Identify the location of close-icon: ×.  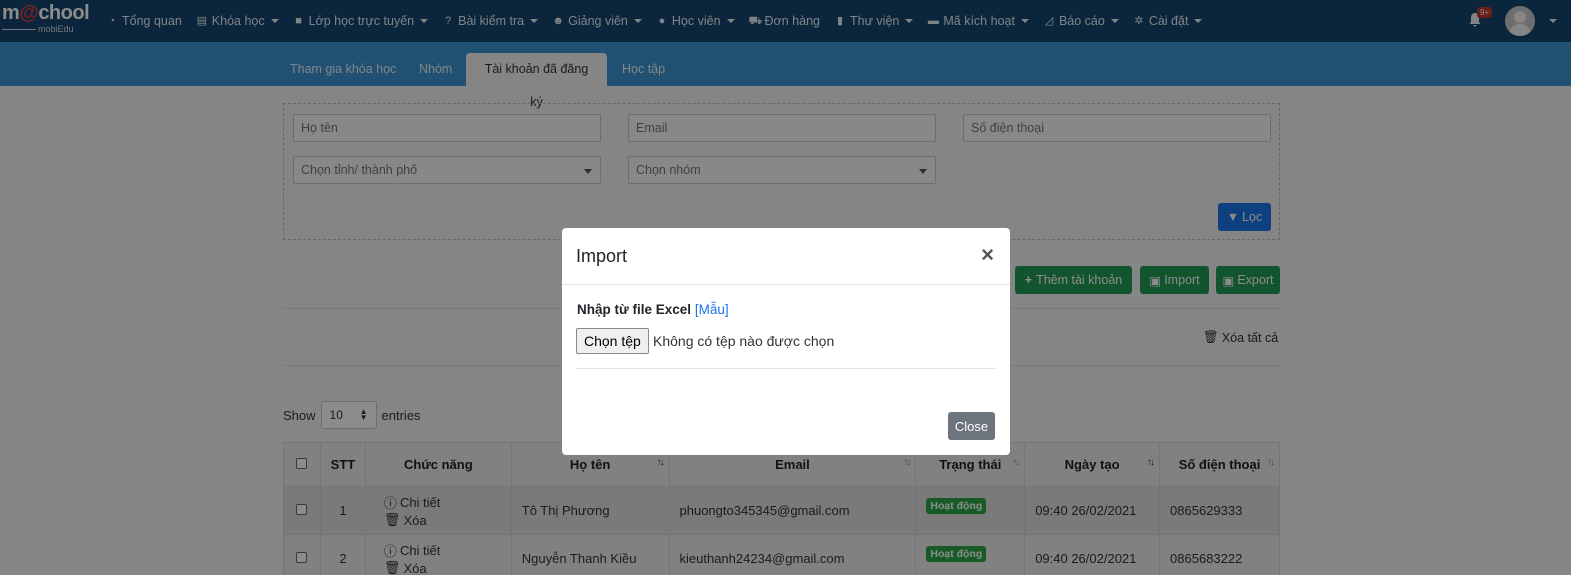
(987, 255).